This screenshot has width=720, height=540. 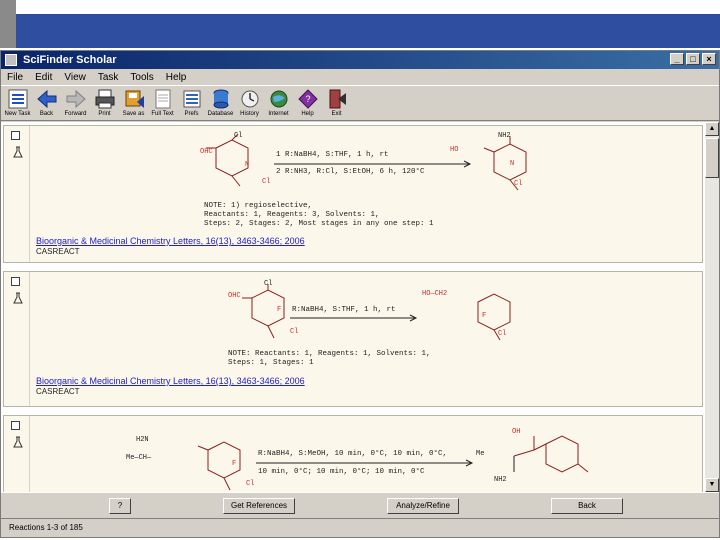 I want to click on back-button: Back, so click(x=587, y=506).